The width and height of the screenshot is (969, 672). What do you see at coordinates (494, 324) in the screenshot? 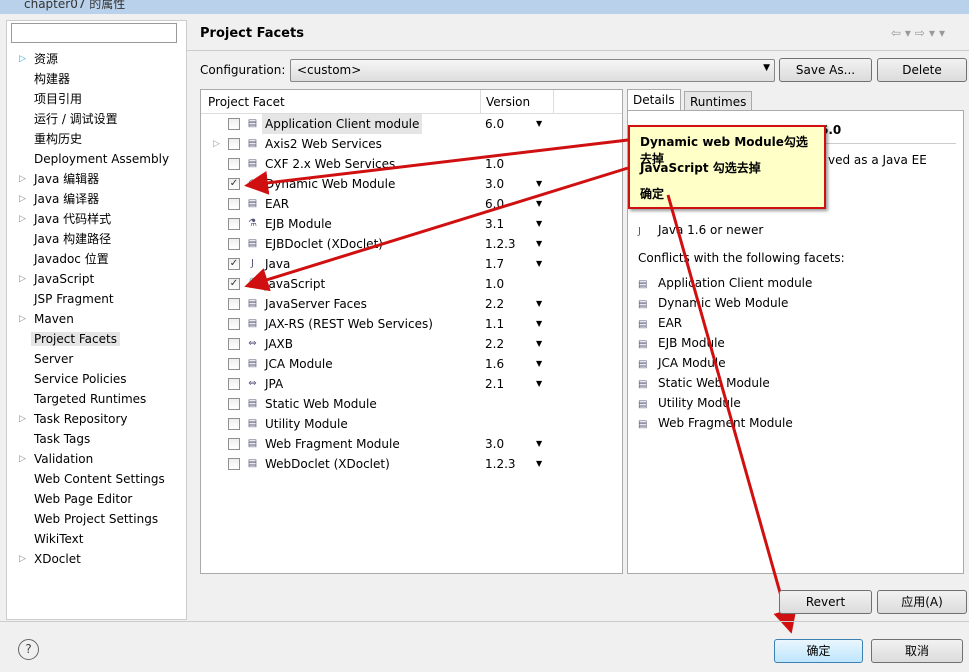
I see `facet-version: 1.1` at bounding box center [494, 324].